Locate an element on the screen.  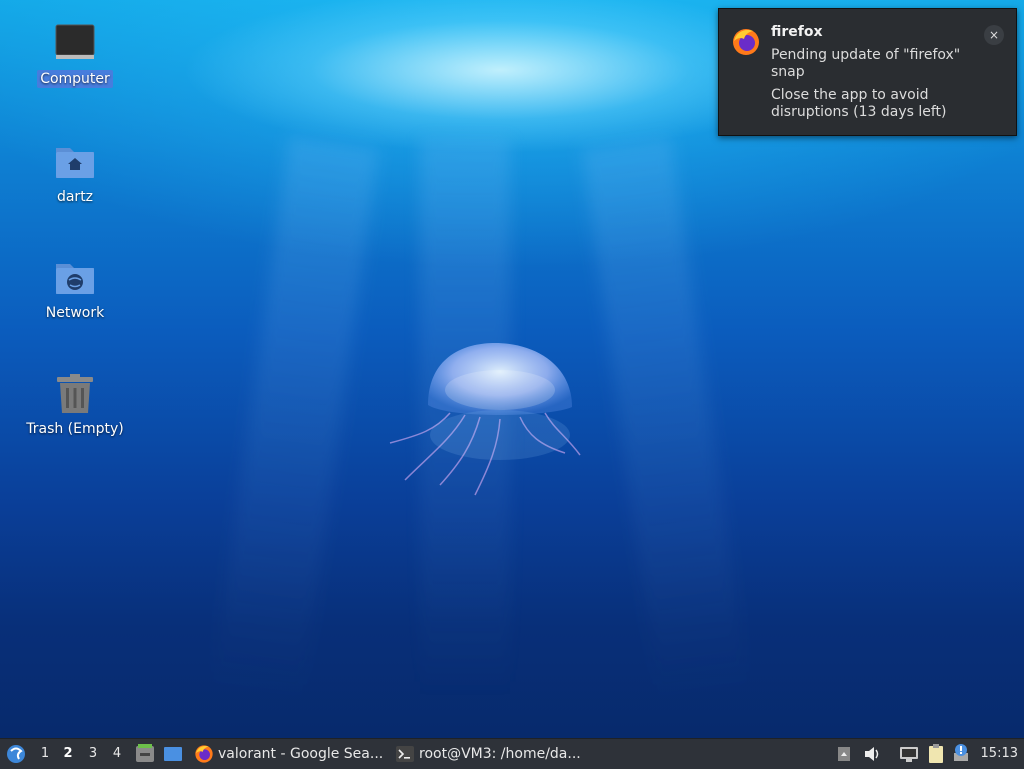
show-desktop-button is located at coordinates (173, 754).